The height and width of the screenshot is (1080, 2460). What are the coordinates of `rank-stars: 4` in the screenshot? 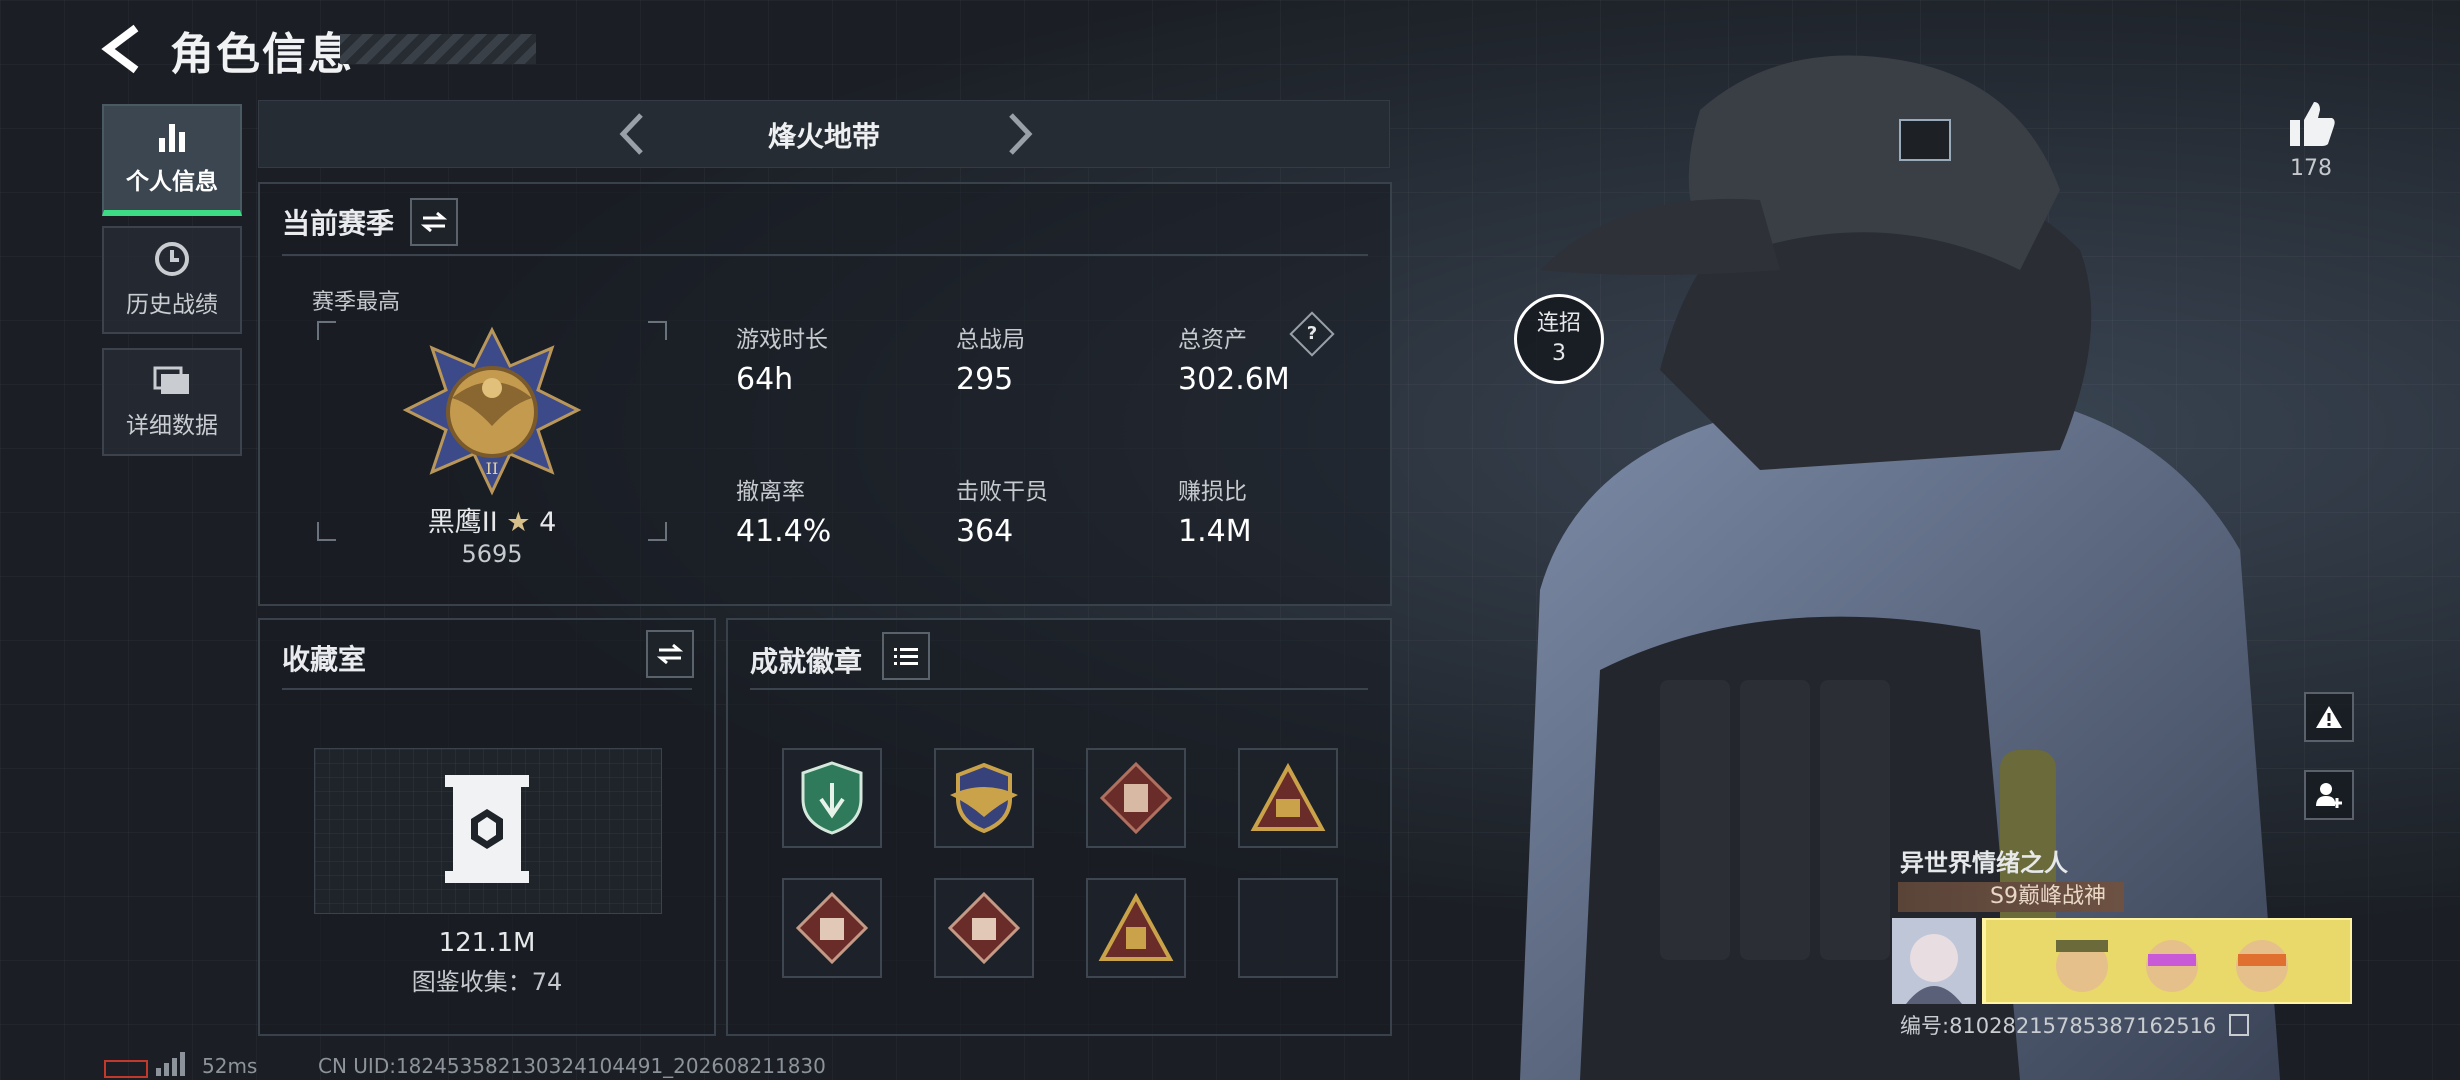 It's located at (548, 522).